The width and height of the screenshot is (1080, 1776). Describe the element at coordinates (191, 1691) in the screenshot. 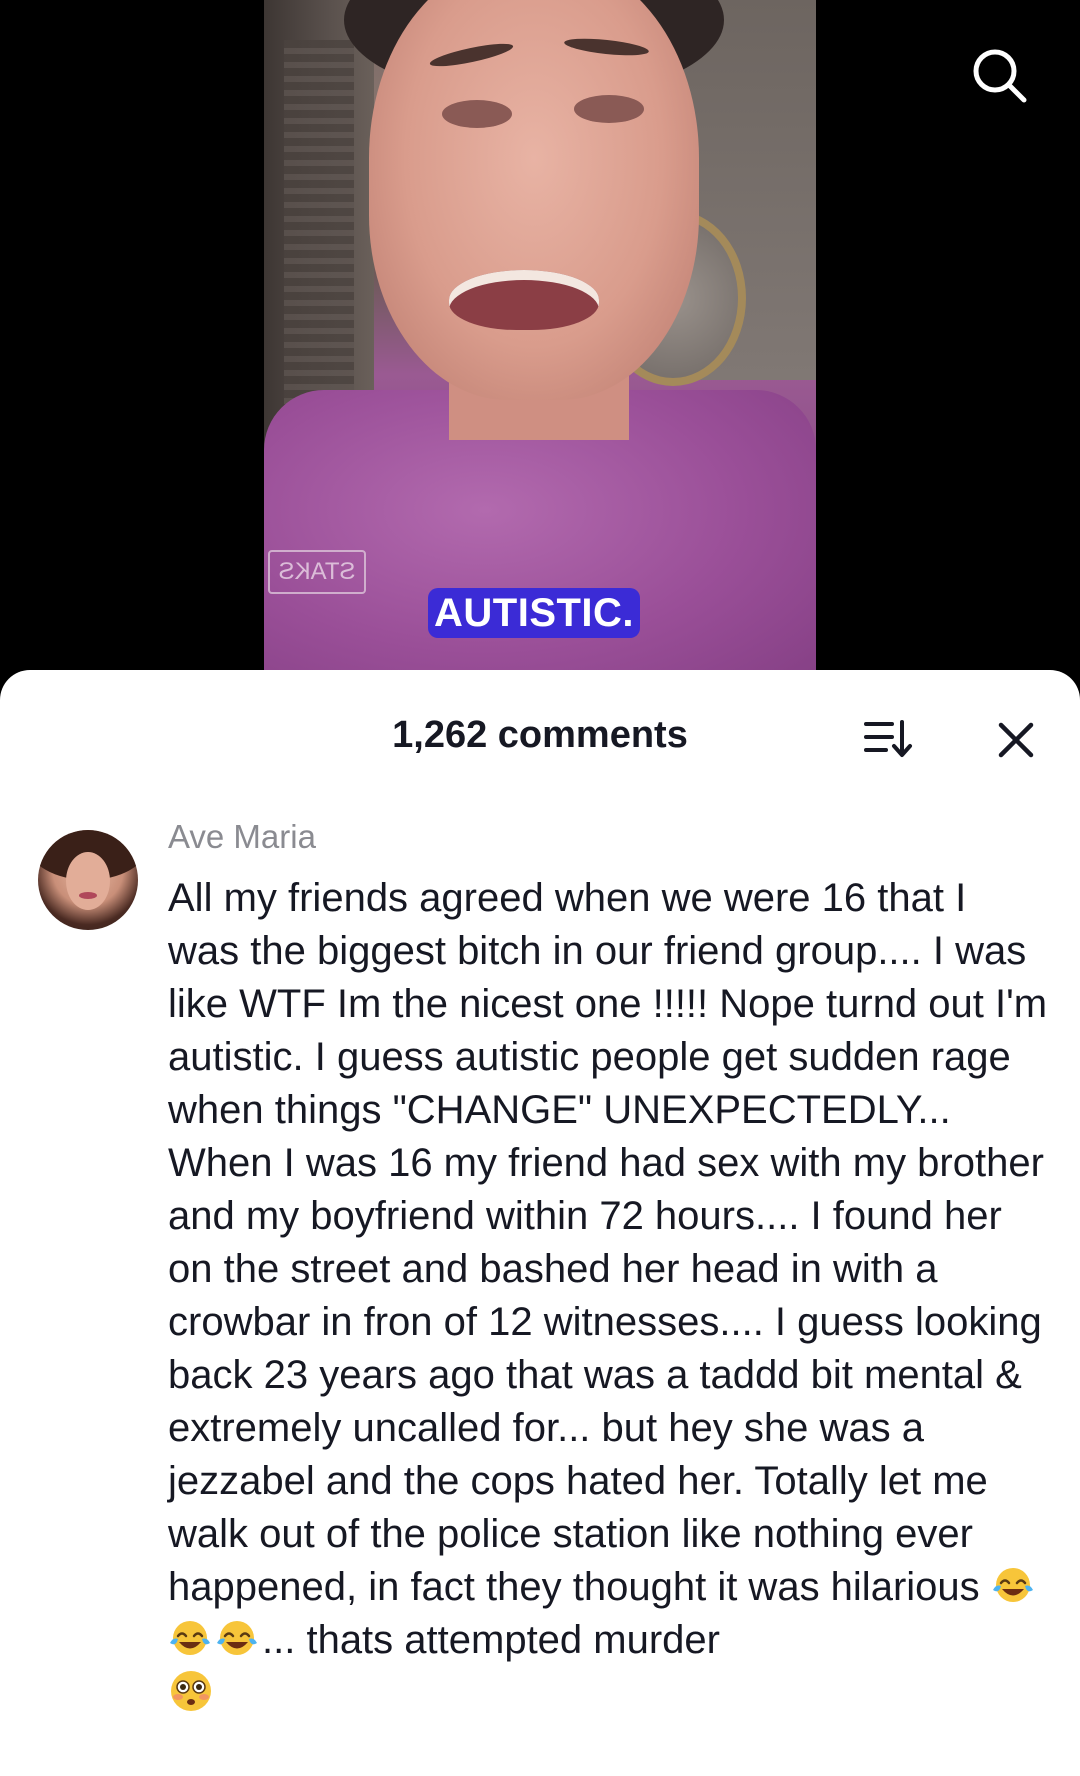

I see `flushed-face-emoji-icon` at that location.